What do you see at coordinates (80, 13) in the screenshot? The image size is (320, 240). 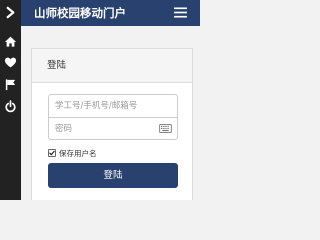 I see `app-title: 山师校园移动门户` at bounding box center [80, 13].